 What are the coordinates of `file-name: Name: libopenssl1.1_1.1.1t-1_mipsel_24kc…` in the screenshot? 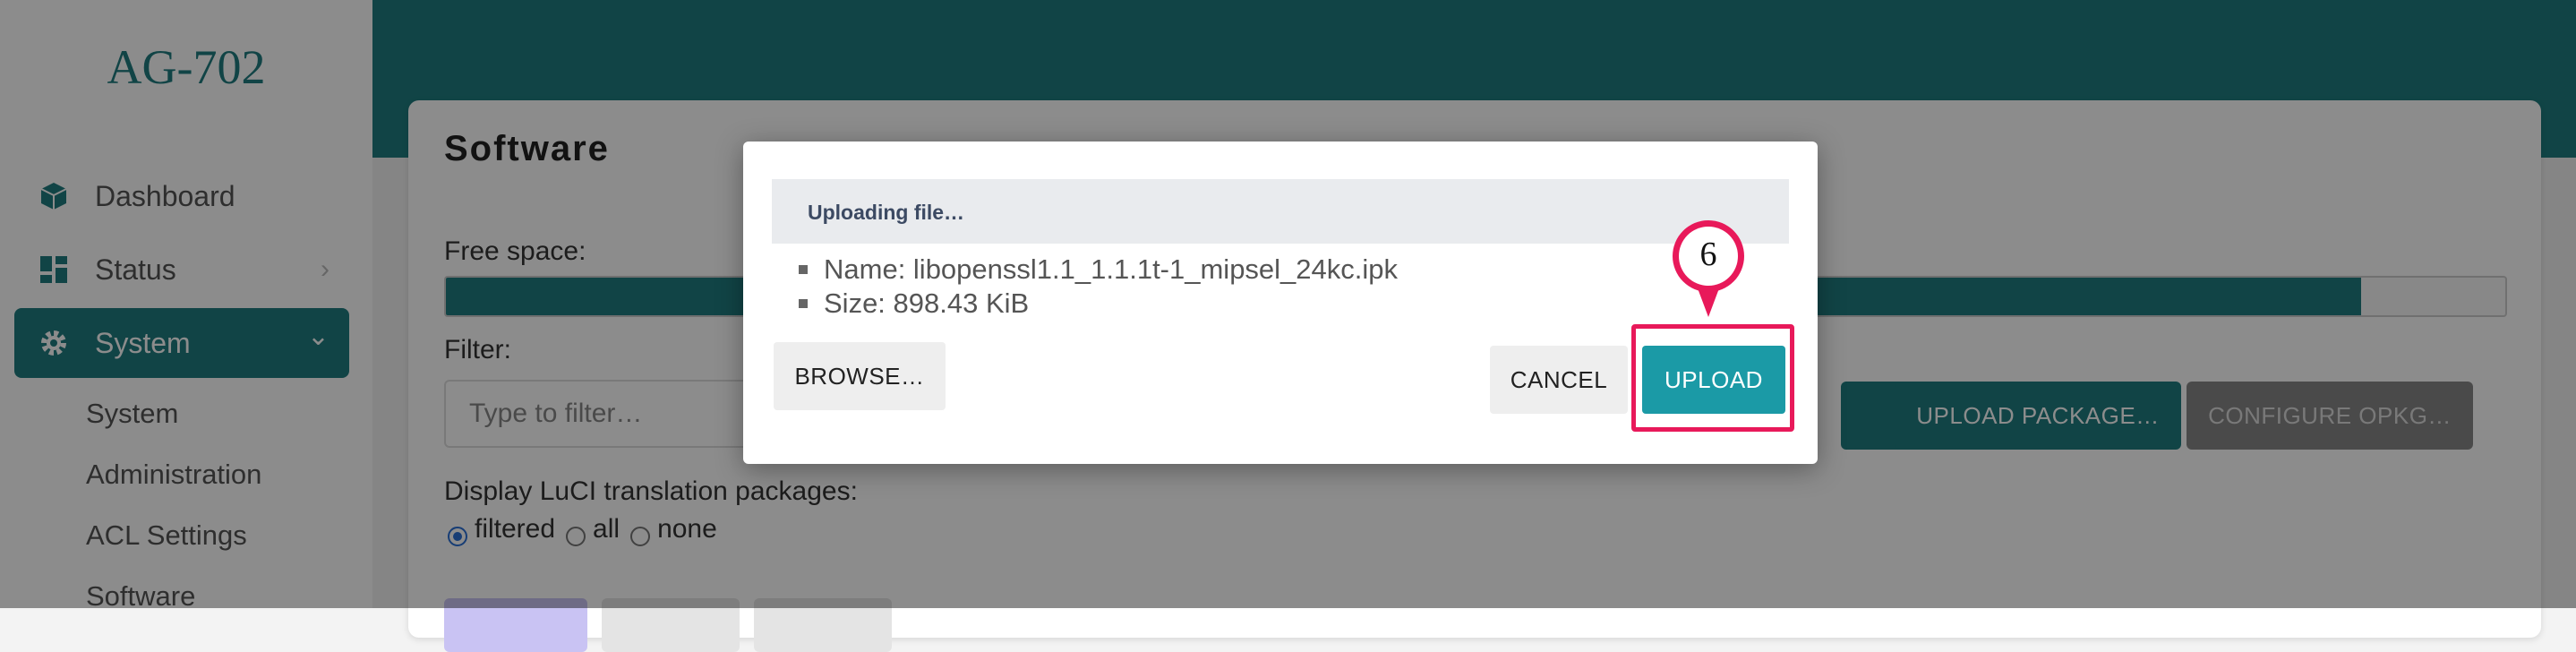 It's located at (1111, 269).